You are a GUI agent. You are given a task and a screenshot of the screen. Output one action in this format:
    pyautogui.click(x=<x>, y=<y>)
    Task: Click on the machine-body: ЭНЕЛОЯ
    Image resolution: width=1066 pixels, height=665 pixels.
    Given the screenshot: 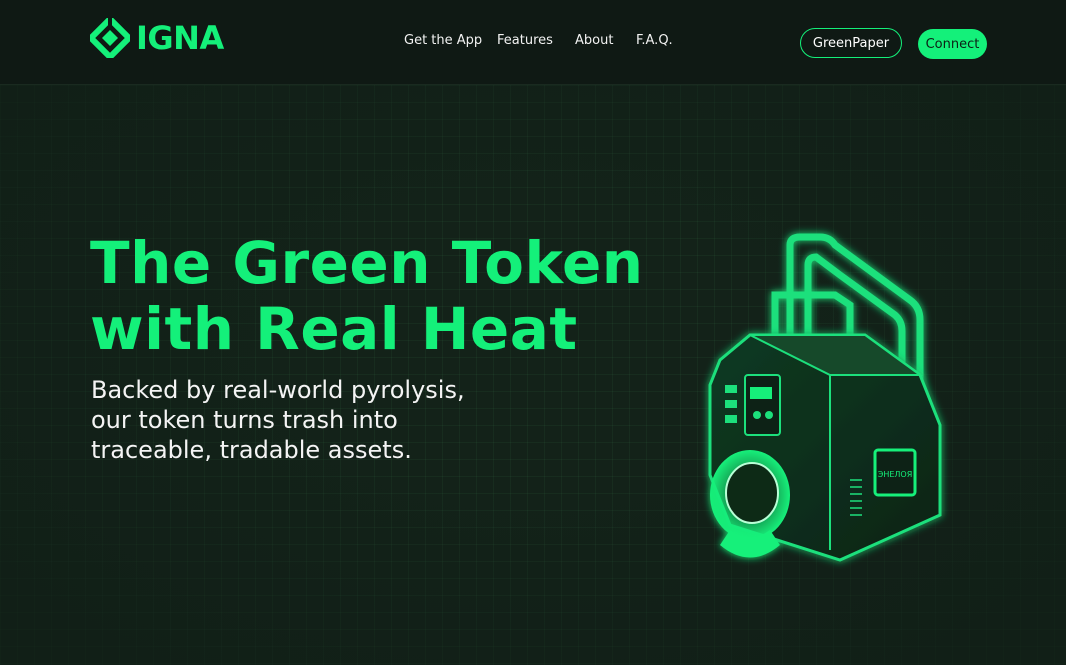 What is the action you would take?
    pyautogui.click(x=825, y=447)
    